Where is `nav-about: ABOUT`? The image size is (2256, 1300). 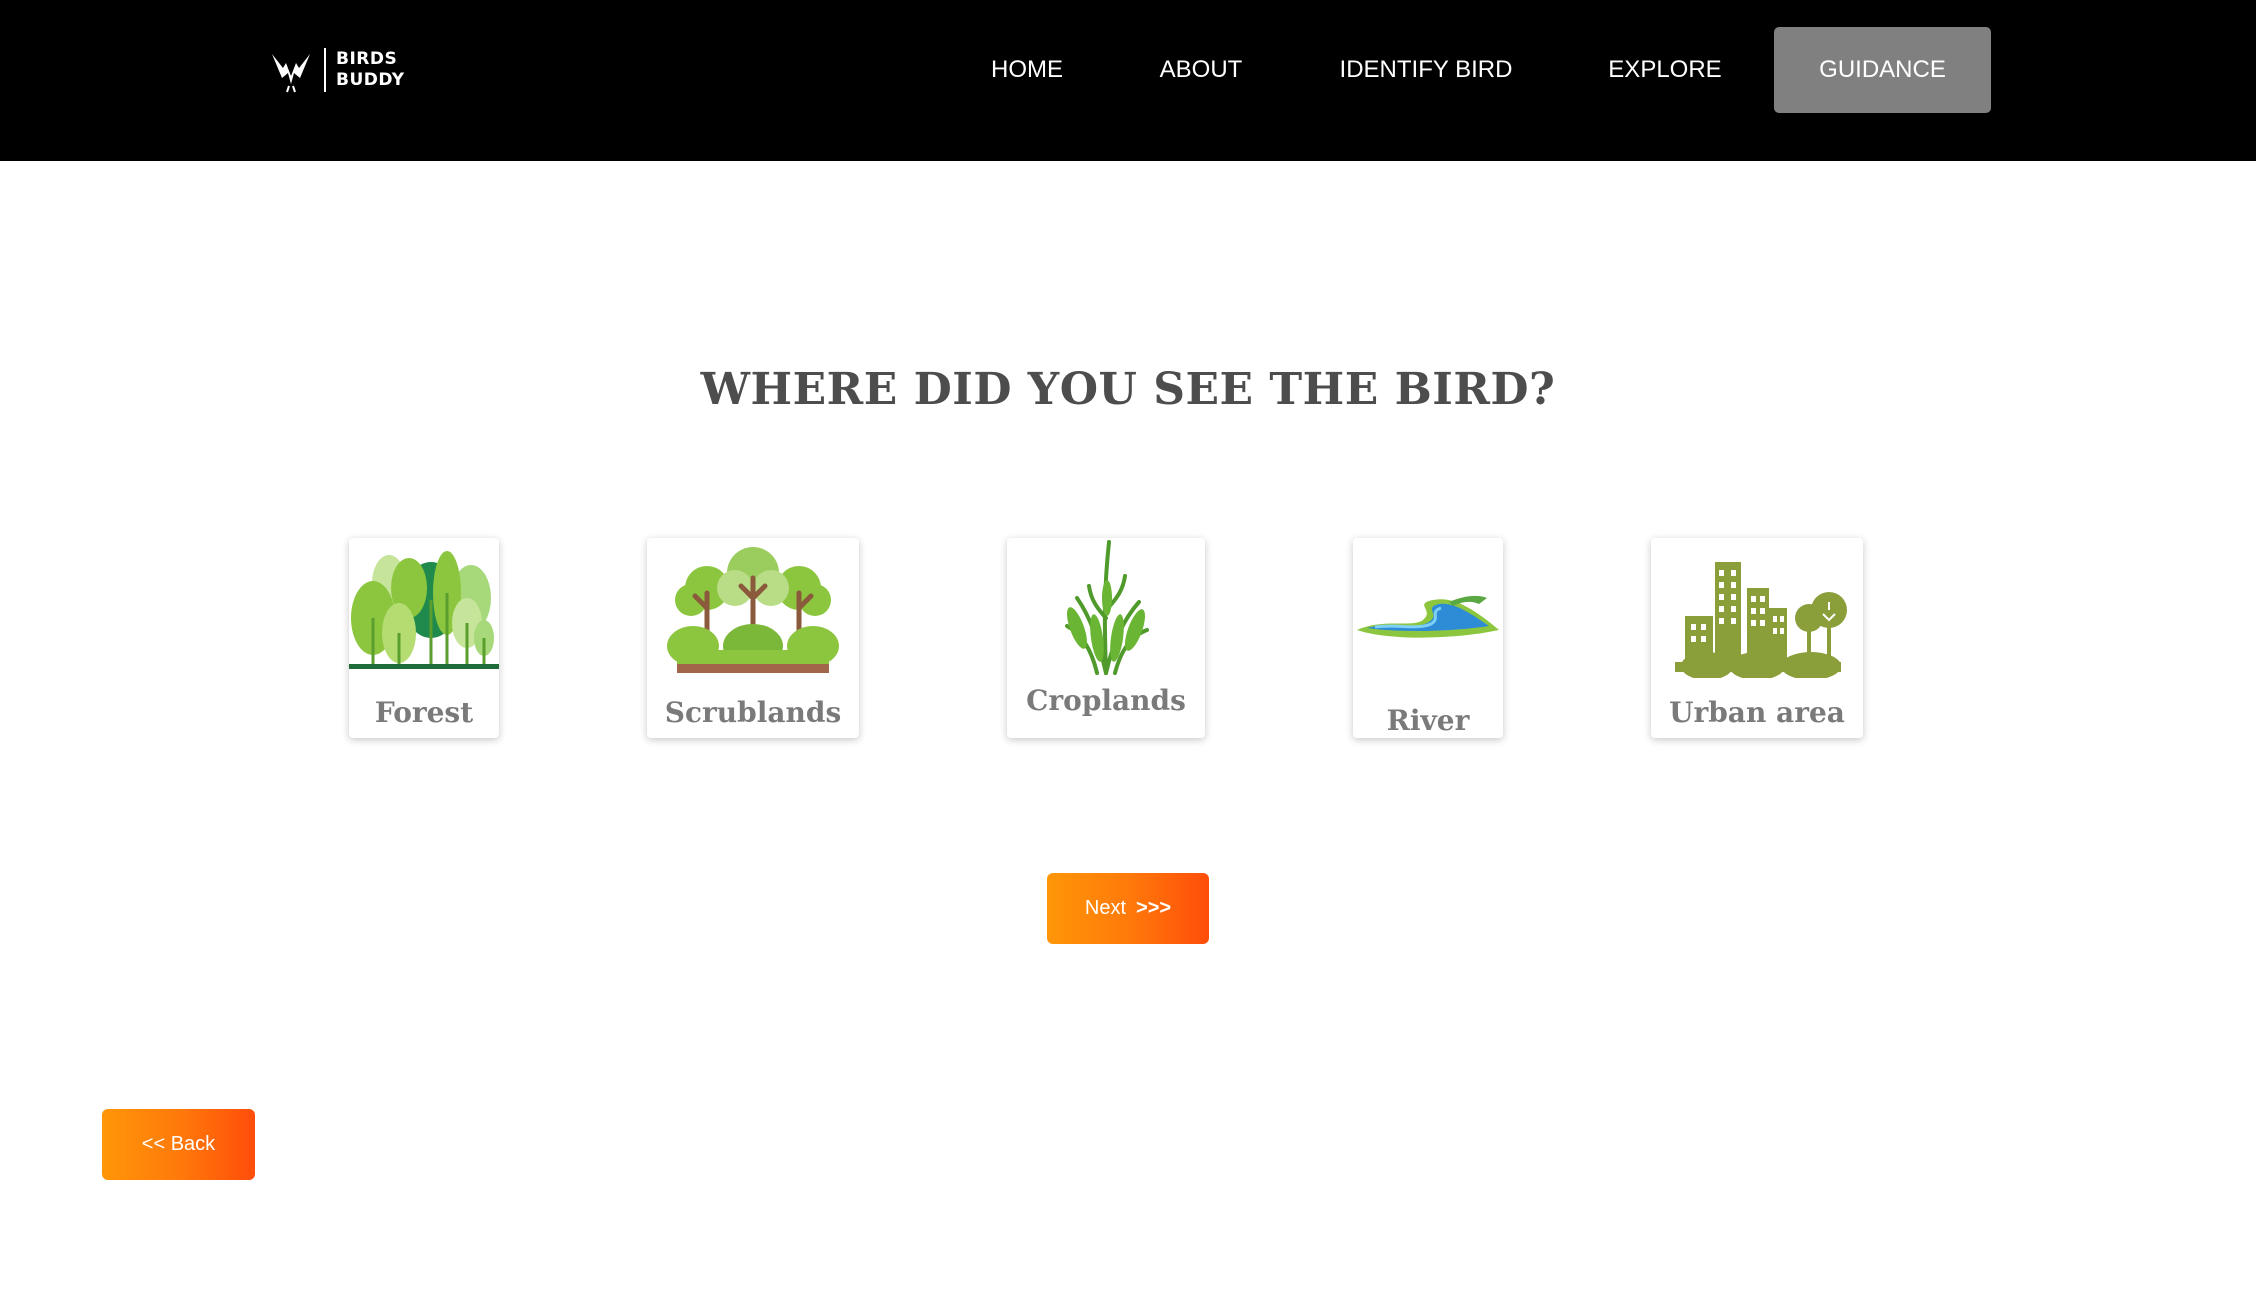 nav-about: ABOUT is located at coordinates (1201, 70).